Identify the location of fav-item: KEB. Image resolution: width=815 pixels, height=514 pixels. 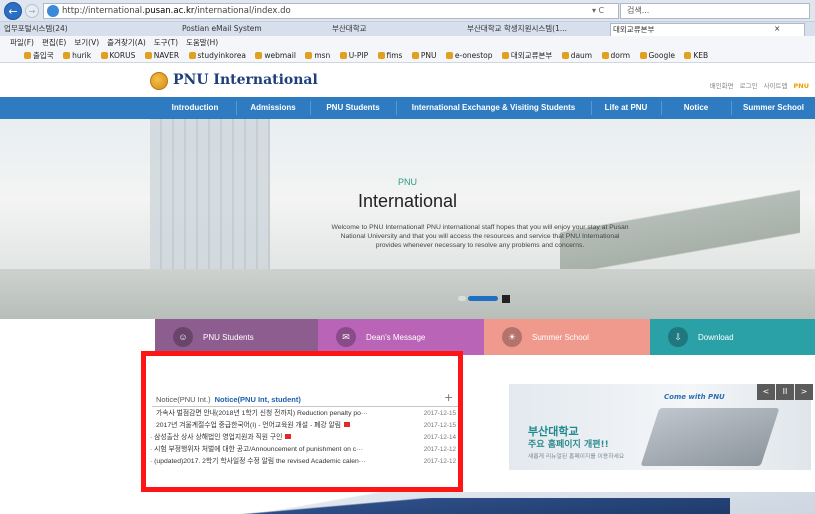
(696, 55).